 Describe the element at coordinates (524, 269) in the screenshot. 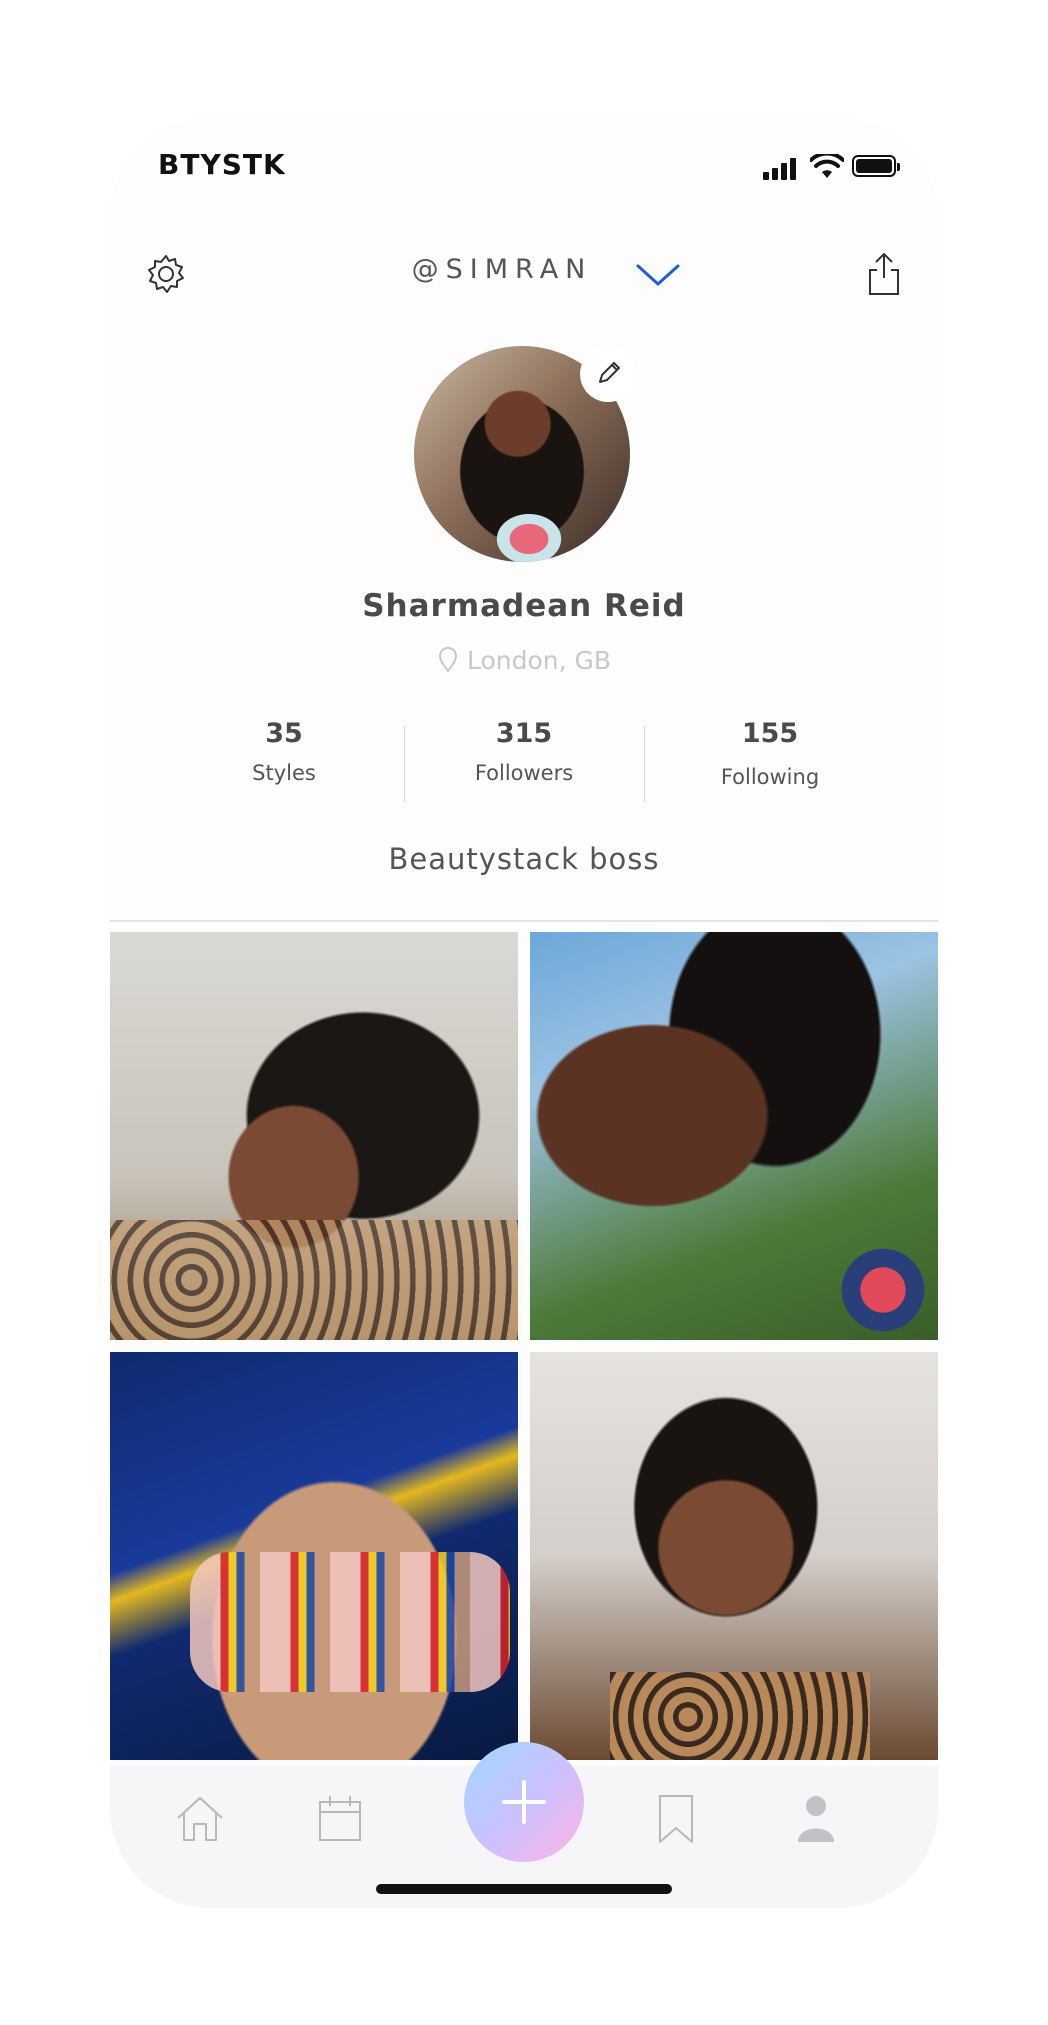

I see `username-dropdown: @SIMRAN` at that location.